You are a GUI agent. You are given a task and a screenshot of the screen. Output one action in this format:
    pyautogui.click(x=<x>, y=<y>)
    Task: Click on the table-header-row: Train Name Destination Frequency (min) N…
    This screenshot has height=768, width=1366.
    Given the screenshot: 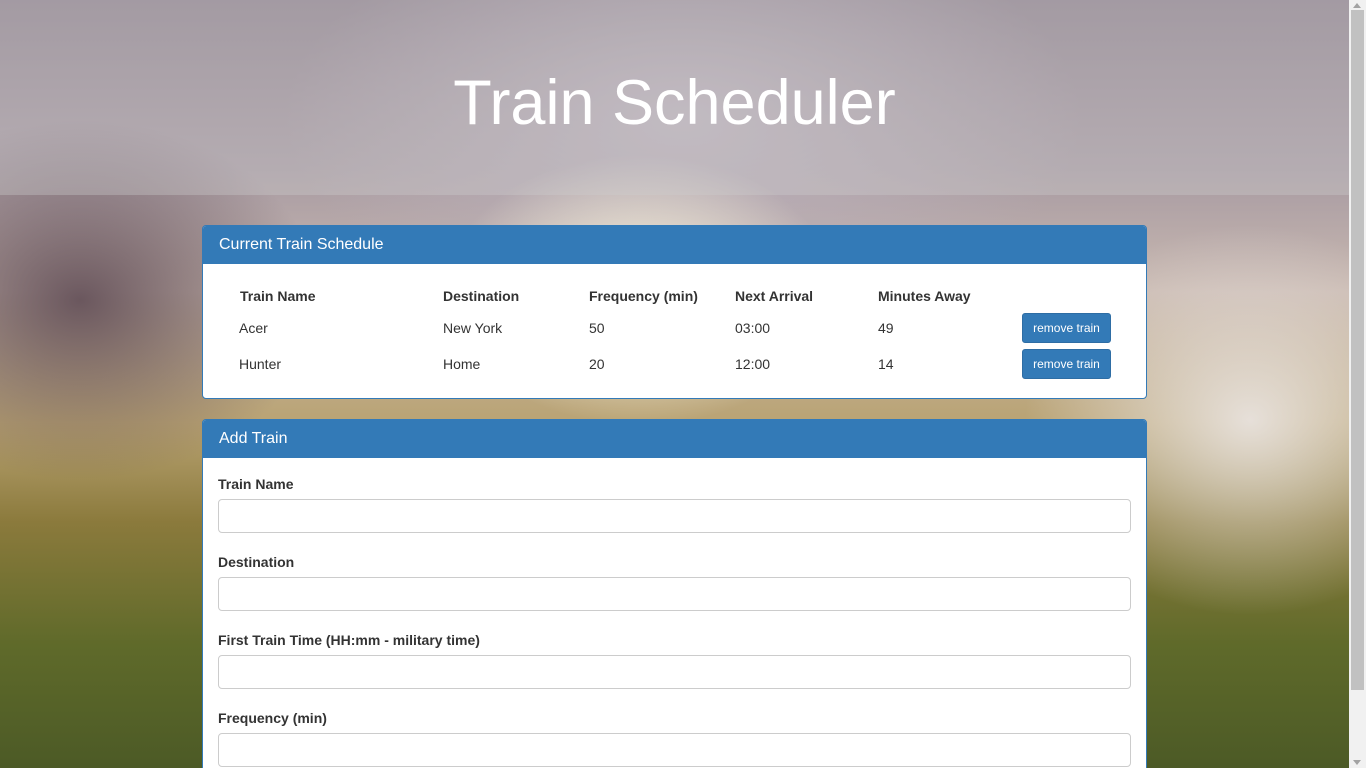 What is the action you would take?
    pyautogui.click(x=667, y=296)
    